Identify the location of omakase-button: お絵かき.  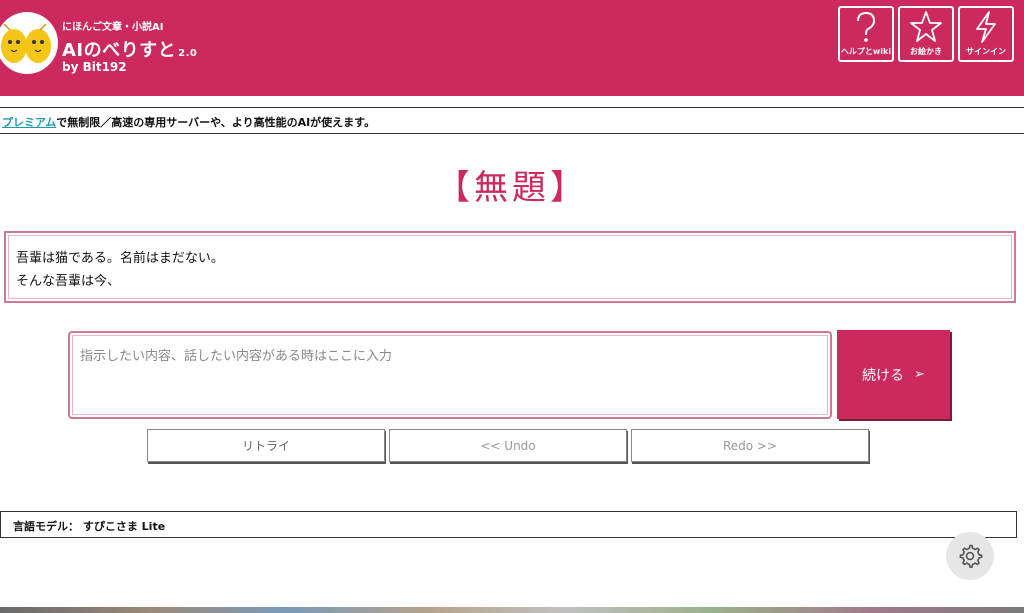
(926, 34).